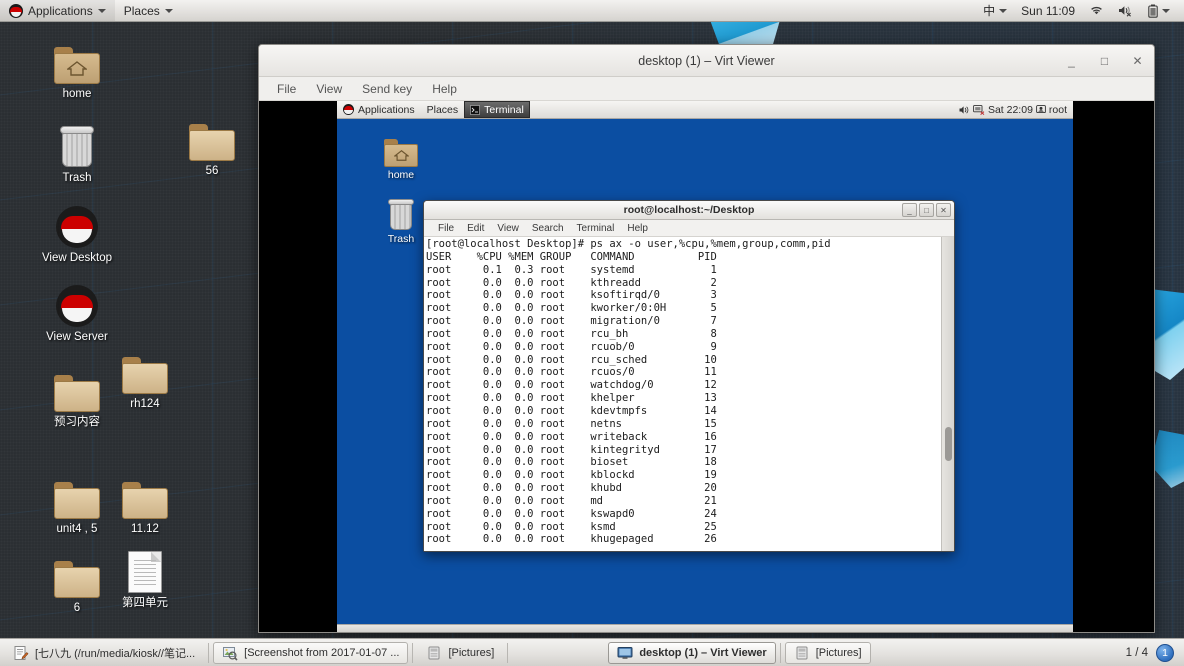  Describe the element at coordinates (386, 109) in the screenshot. I see `guest-applications-label: Applications` at that location.